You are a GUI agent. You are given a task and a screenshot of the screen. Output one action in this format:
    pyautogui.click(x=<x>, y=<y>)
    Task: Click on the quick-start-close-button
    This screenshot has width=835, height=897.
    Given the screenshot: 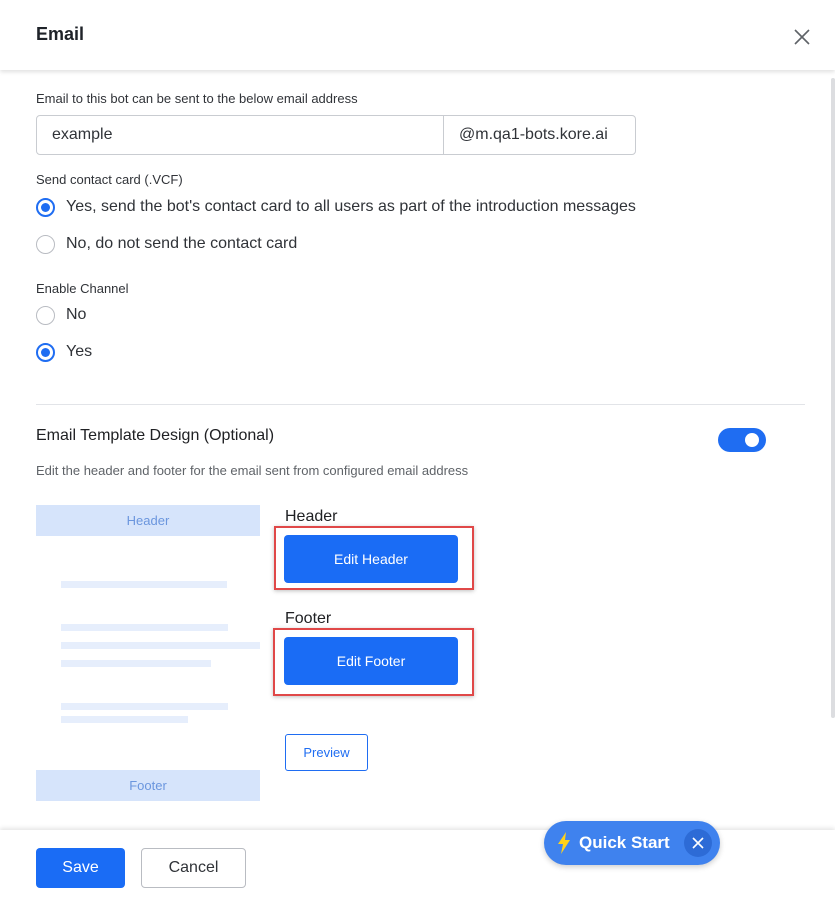 What is the action you would take?
    pyautogui.click(x=698, y=843)
    